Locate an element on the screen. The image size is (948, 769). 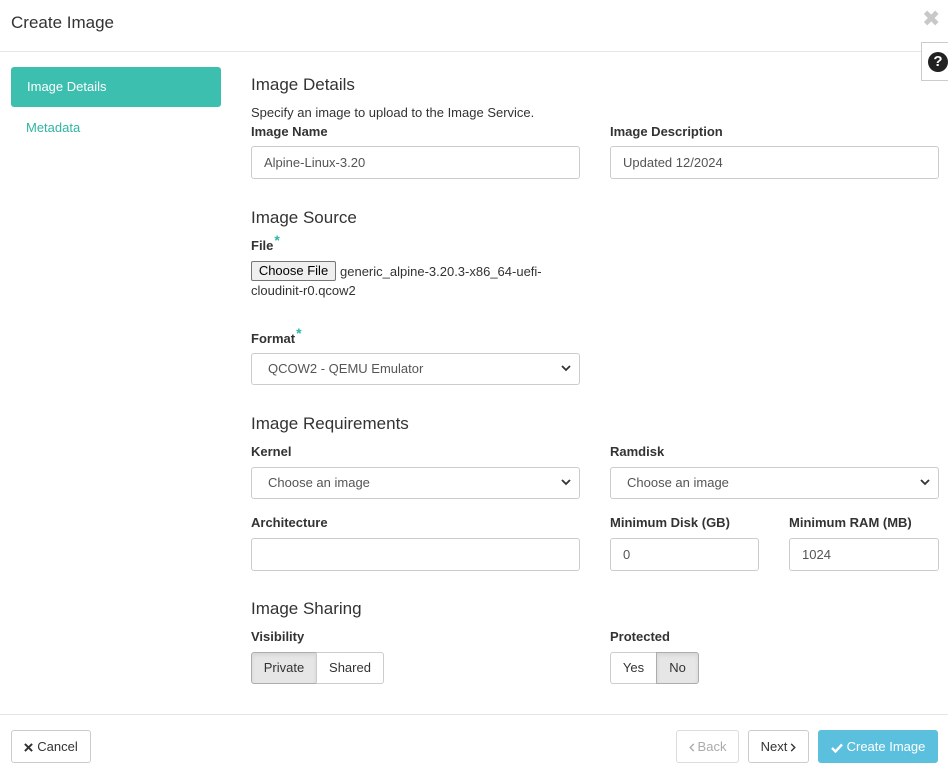
image-name-input is located at coordinates (415, 162).